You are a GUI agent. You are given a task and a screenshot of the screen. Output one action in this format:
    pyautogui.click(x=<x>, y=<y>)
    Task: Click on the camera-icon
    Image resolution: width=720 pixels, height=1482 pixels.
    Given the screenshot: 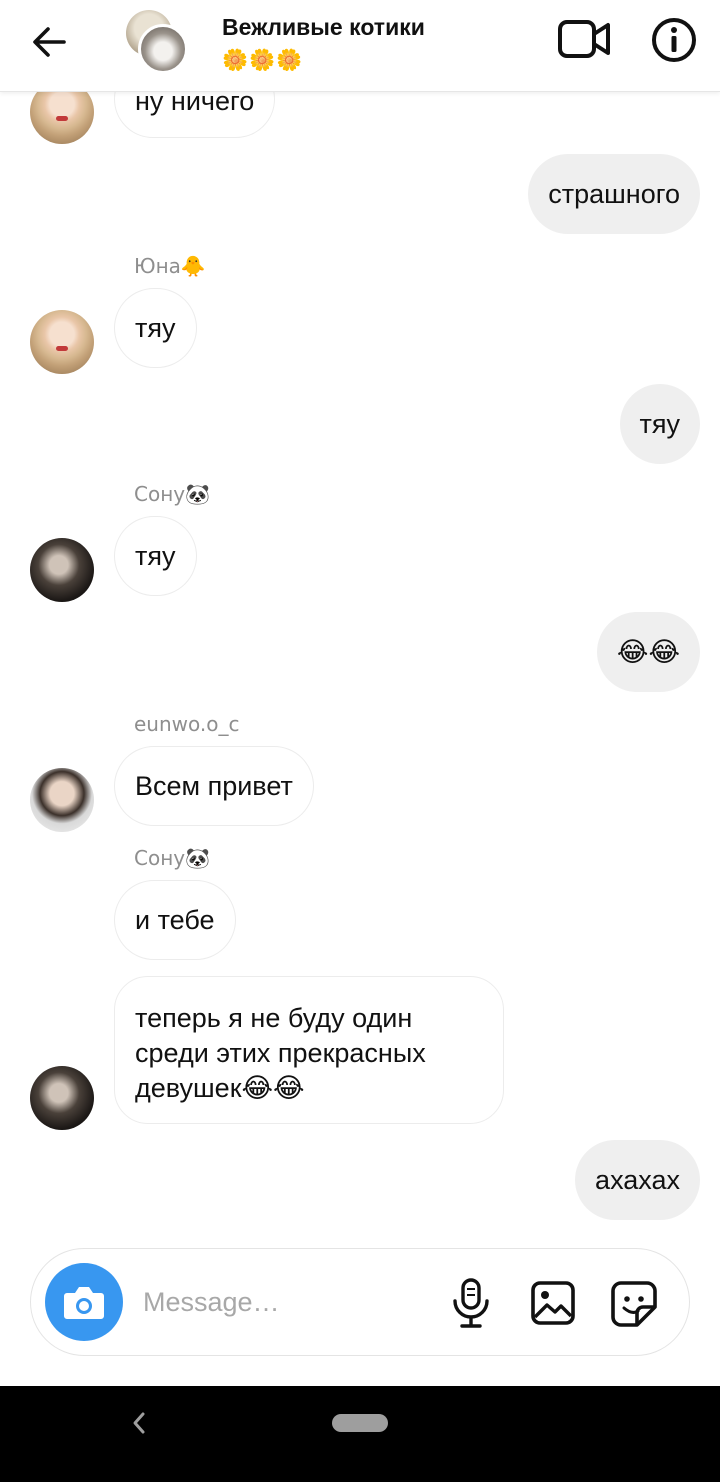 What is the action you would take?
    pyautogui.click(x=84, y=1303)
    